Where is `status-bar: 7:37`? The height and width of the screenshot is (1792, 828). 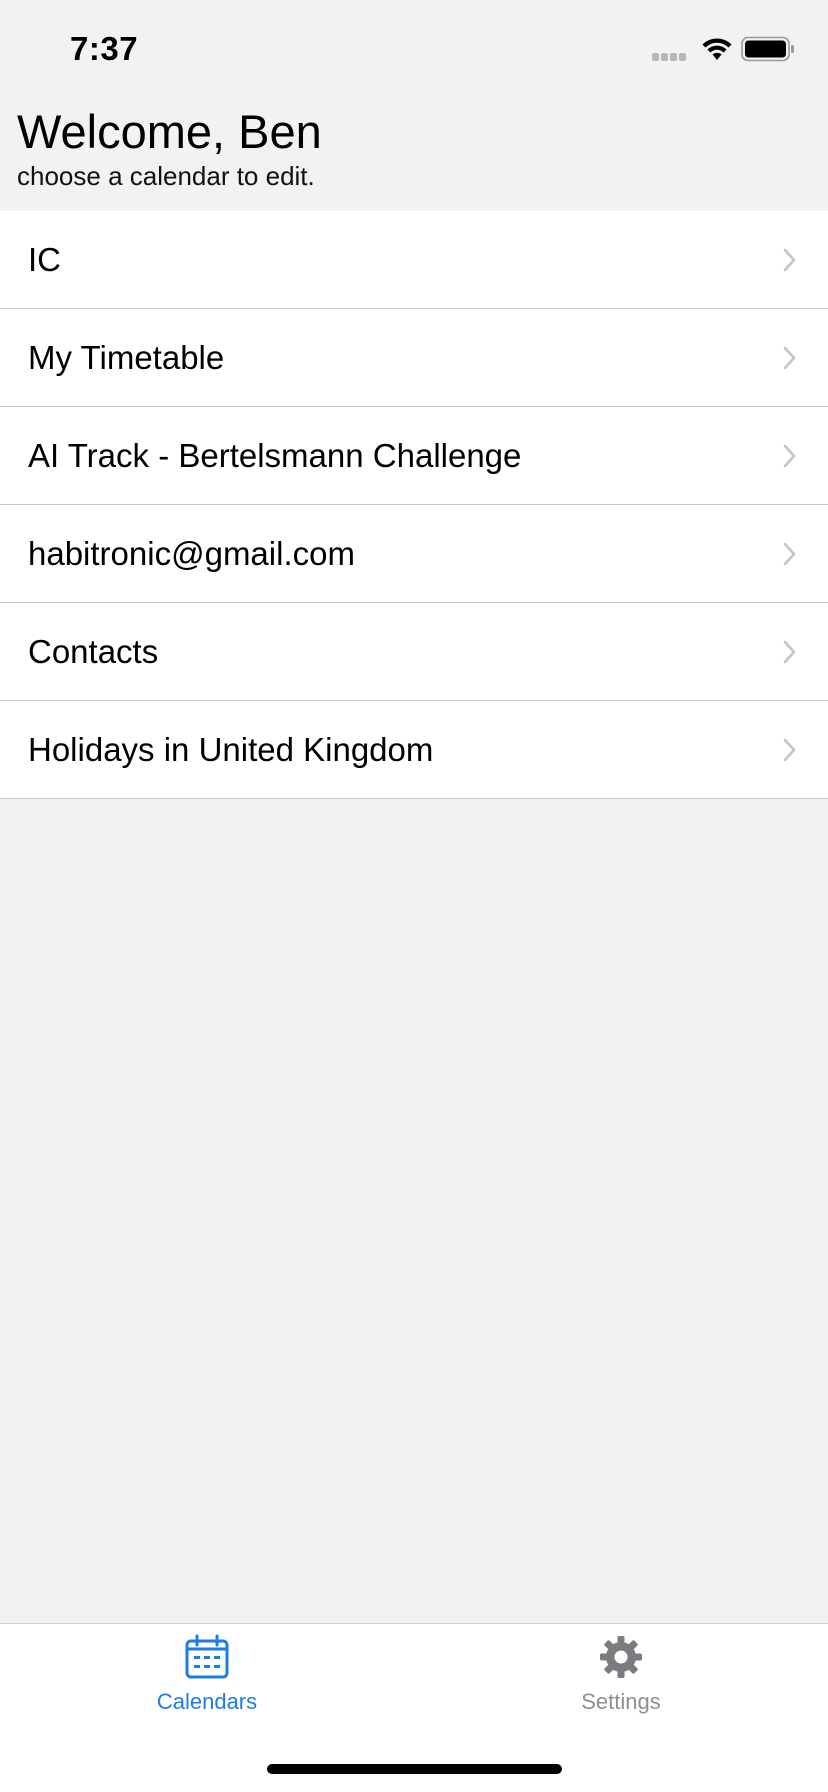
status-bar: 7:37 is located at coordinates (414, 50).